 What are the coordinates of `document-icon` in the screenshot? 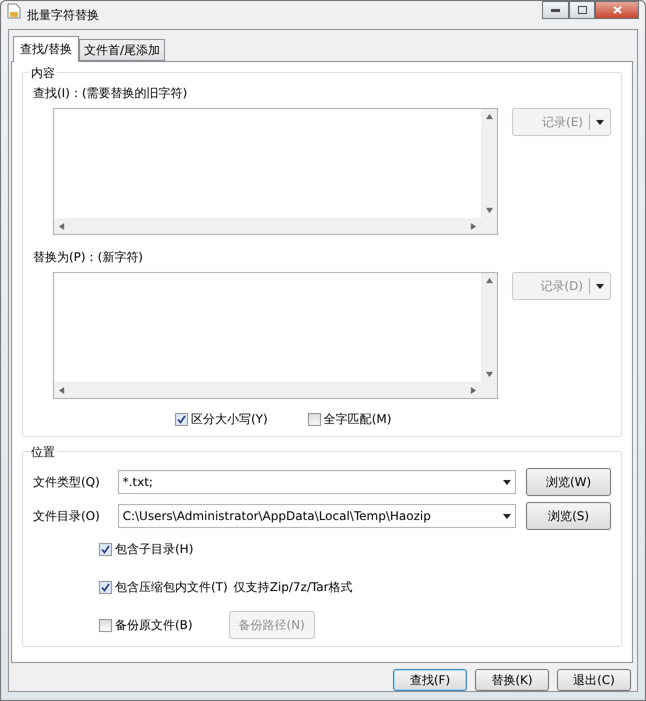 It's located at (14, 11).